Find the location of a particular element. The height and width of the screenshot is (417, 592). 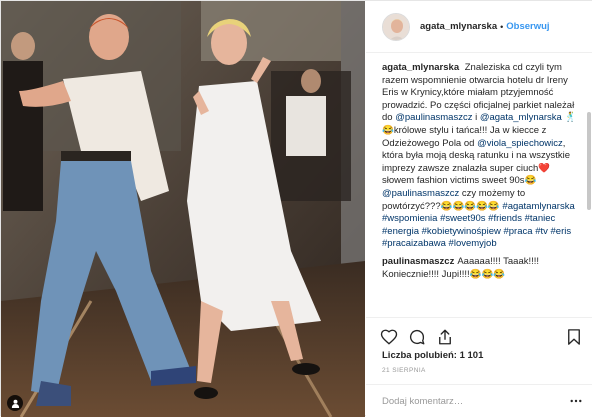

heart-icon is located at coordinates (389, 337).